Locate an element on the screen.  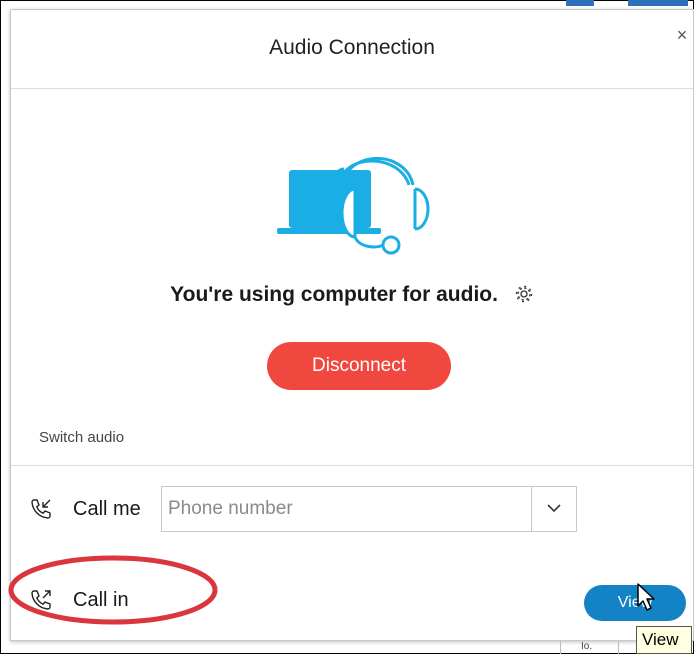
view-button: View is located at coordinates (635, 603).